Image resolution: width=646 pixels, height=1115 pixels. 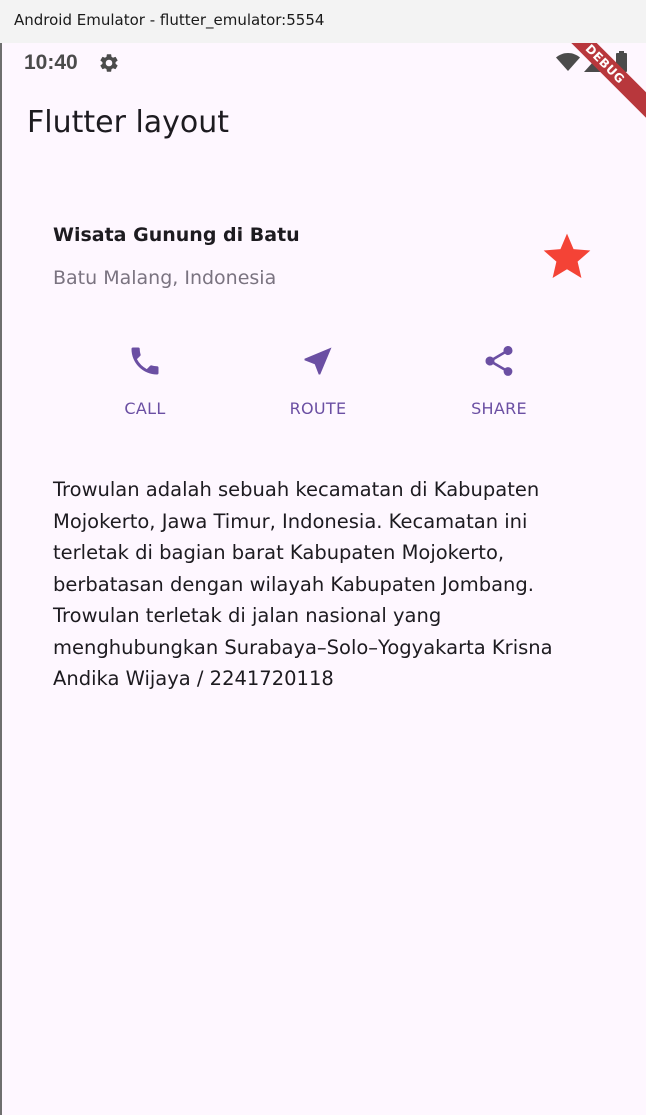 What do you see at coordinates (169, 20) in the screenshot?
I see `window-title: Android Emulator - flutter_emulator:5554` at bounding box center [169, 20].